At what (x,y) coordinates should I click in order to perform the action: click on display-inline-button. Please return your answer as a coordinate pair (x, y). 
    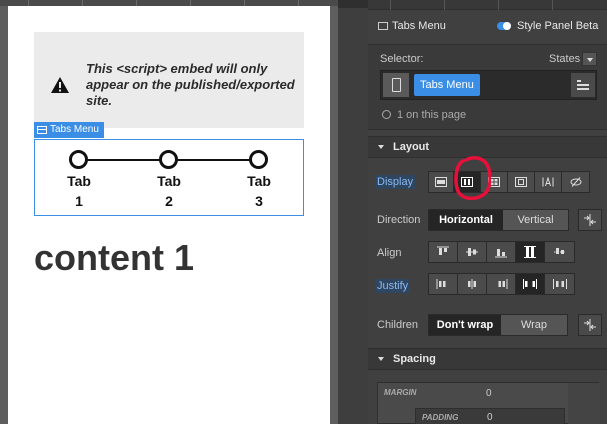
    Looking at the image, I should click on (548, 182).